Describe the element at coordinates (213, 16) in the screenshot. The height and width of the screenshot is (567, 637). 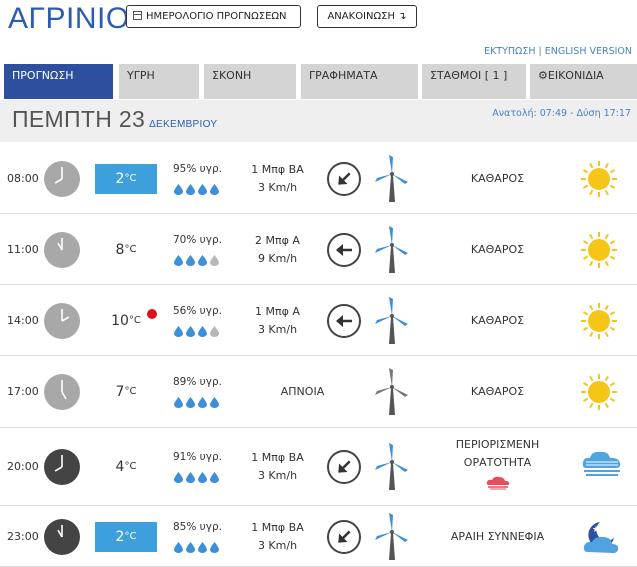
I see `forecast-calendar-button: ΗΜΕΡΟΛΟΓΙΟ ΠΡΟΓΝΩΣΕΩΝ` at that location.